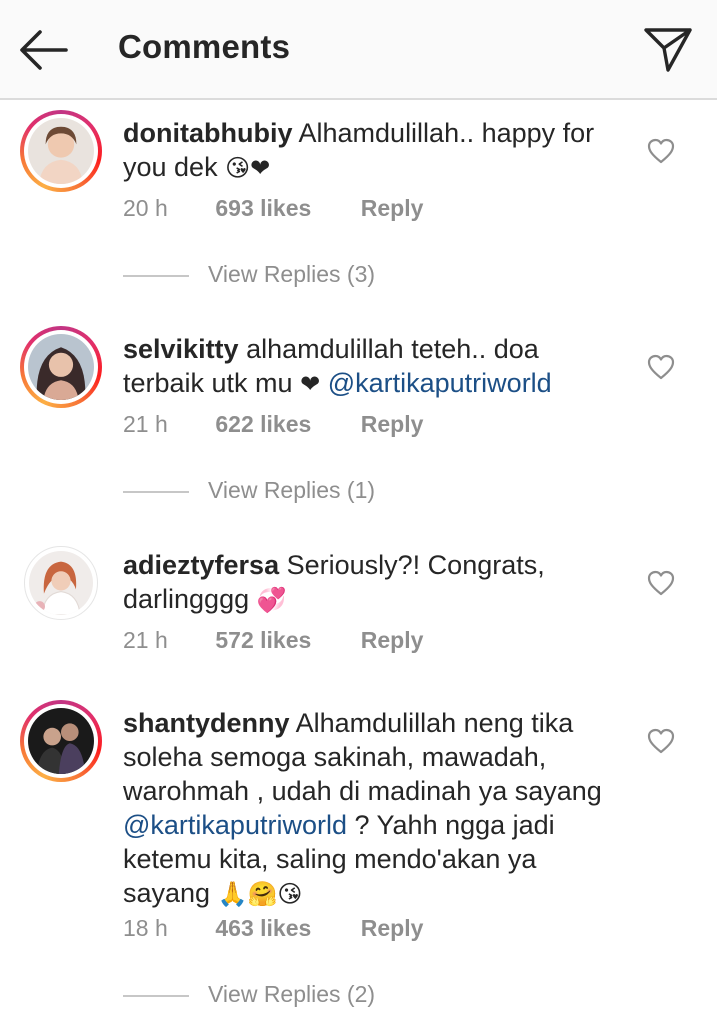 The image size is (717, 1011). Describe the element at coordinates (284, 208) in the screenshot. I see `comment-likes: 693 likes` at that location.